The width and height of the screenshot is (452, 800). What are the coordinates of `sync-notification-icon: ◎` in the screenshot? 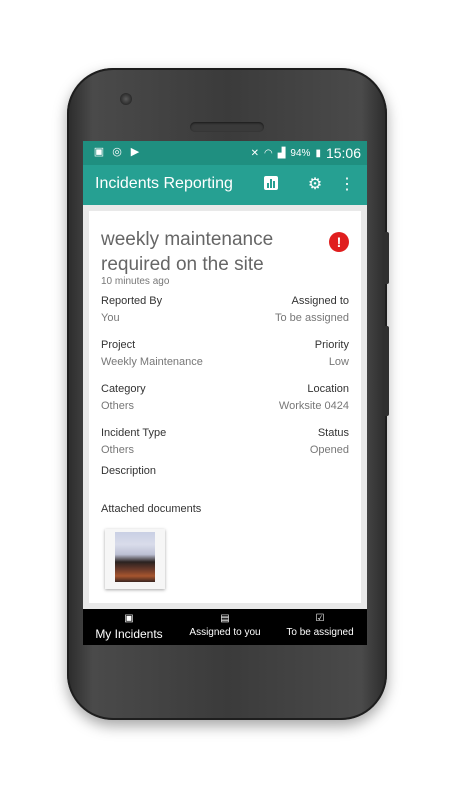 It's located at (117, 152).